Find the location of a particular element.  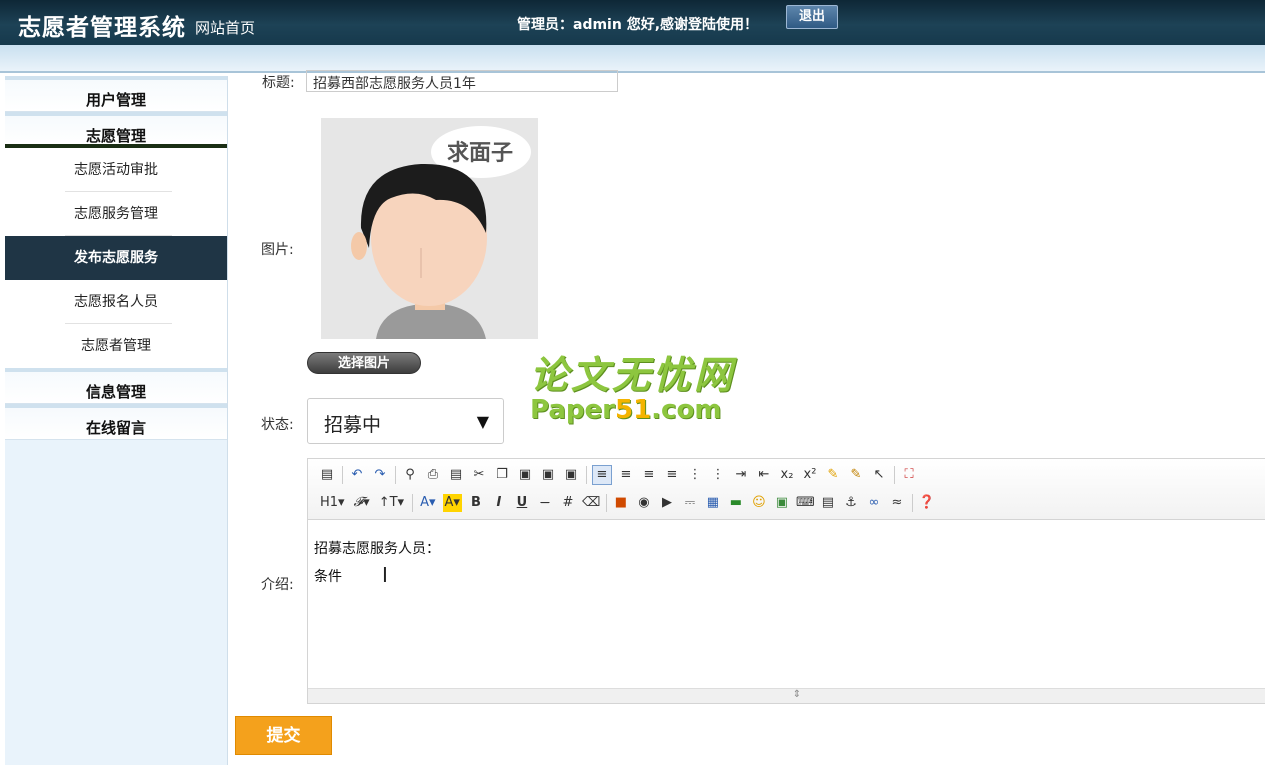

link-icon: ∞ is located at coordinates (874, 503).